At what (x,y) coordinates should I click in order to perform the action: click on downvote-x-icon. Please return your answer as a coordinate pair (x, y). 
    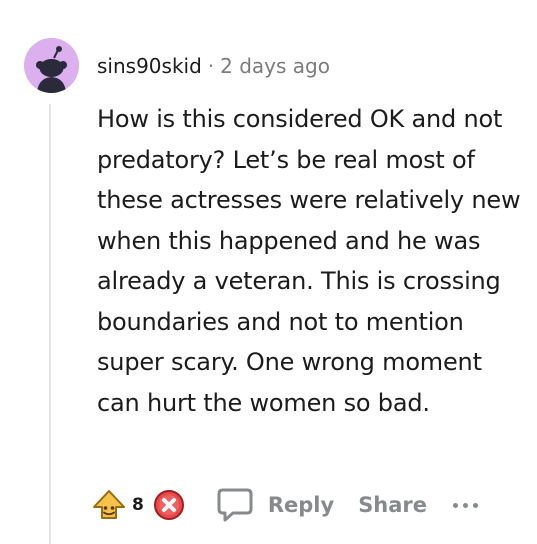
    Looking at the image, I should click on (169, 505).